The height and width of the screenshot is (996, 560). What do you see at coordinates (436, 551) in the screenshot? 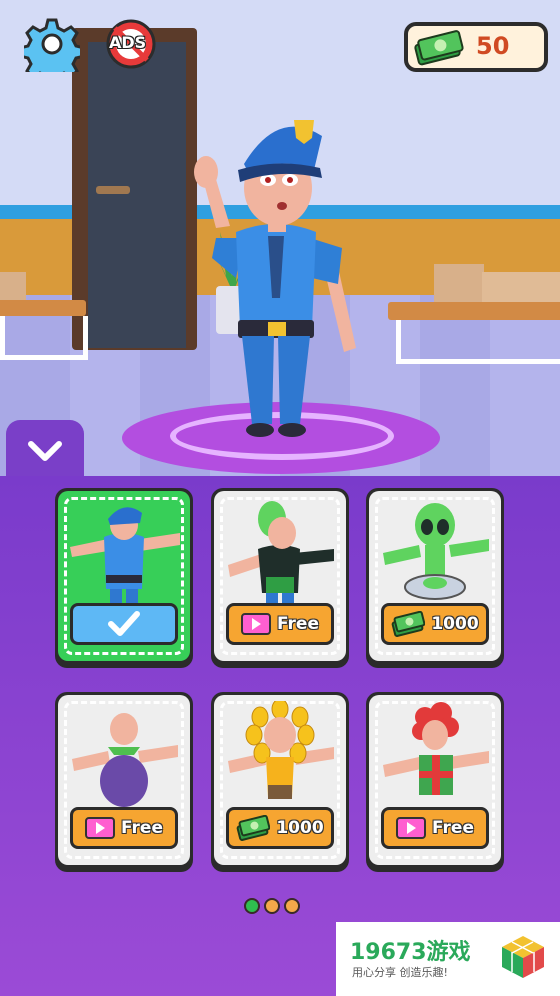
I see `alien-ufo-skin-thumbnail` at bounding box center [436, 551].